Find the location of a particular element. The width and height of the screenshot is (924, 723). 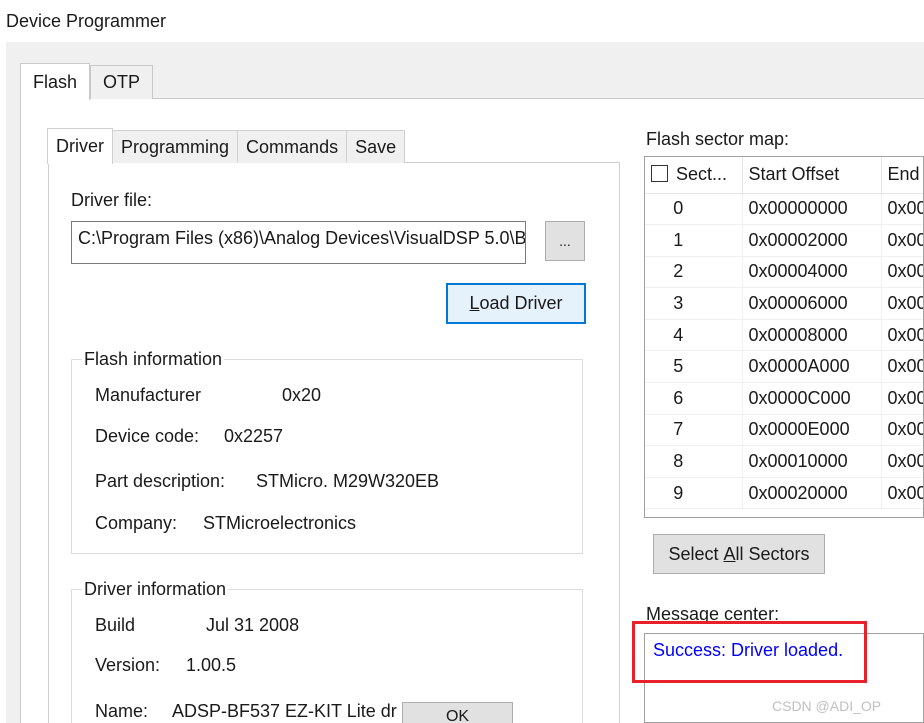

manufacturer-value: 0x20 is located at coordinates (302, 395).